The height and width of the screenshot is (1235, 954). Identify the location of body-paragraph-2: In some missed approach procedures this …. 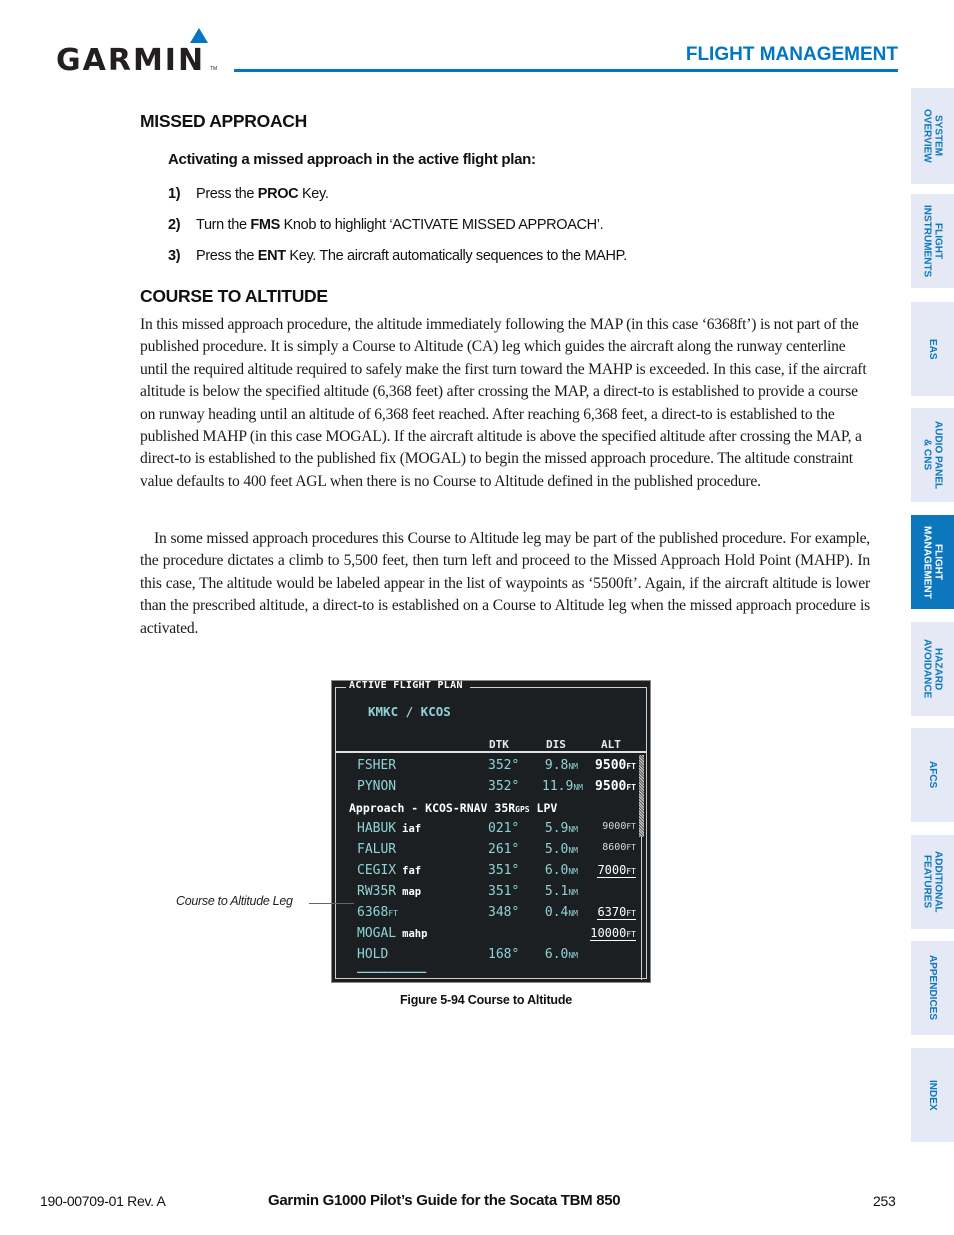
(505, 583).